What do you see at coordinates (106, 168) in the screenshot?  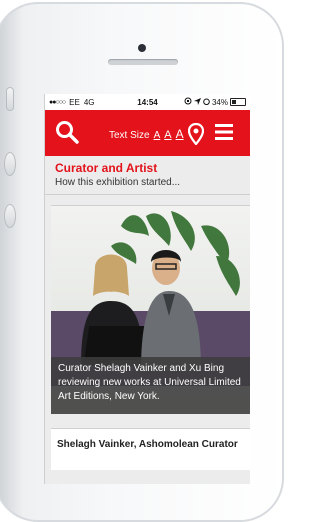 I see `section-title: Curator and Artist` at bounding box center [106, 168].